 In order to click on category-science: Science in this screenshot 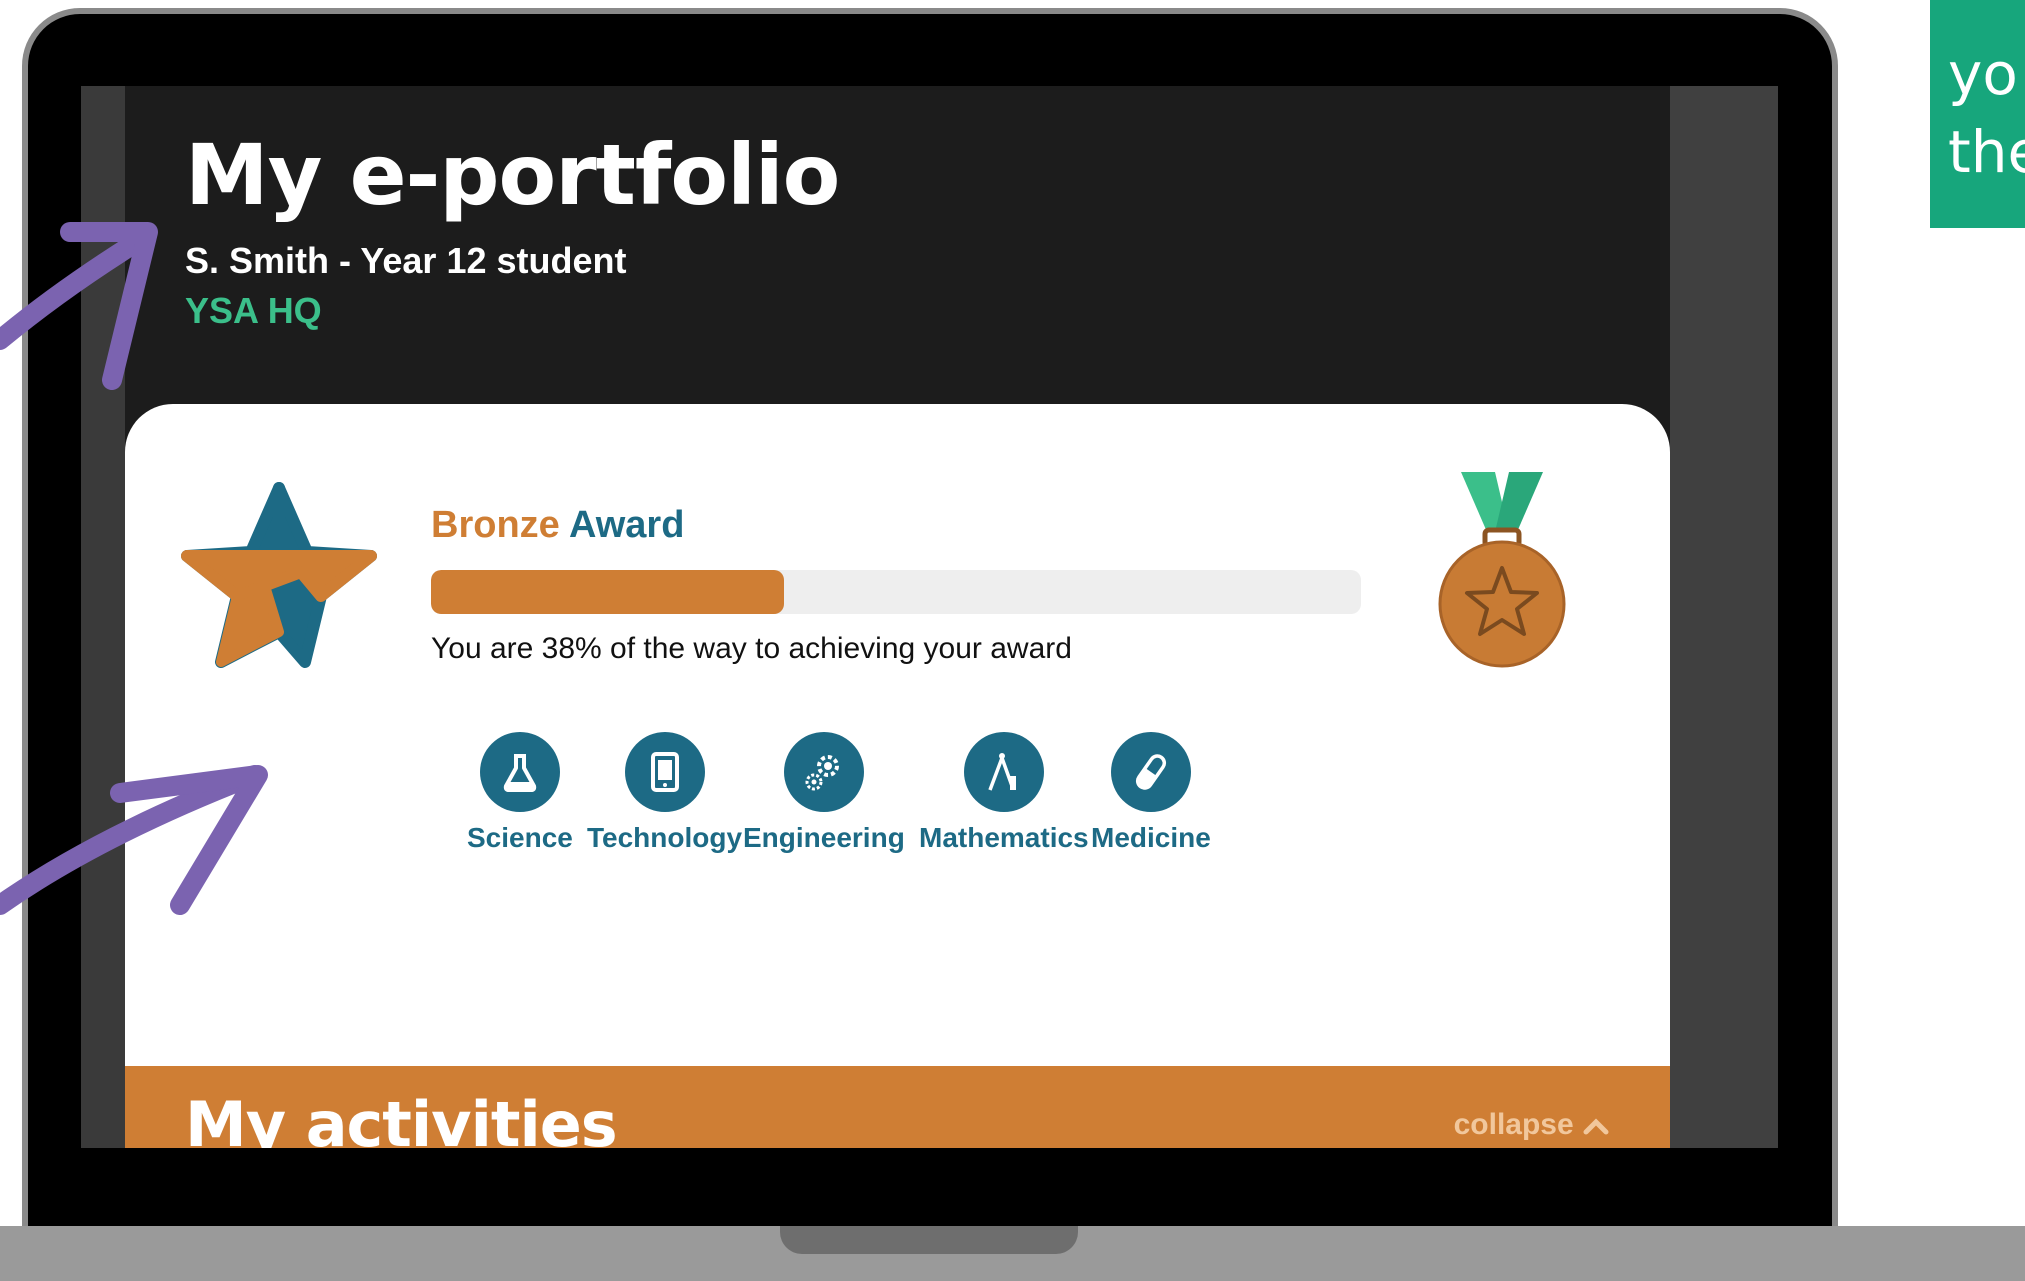, I will do `click(520, 793)`.